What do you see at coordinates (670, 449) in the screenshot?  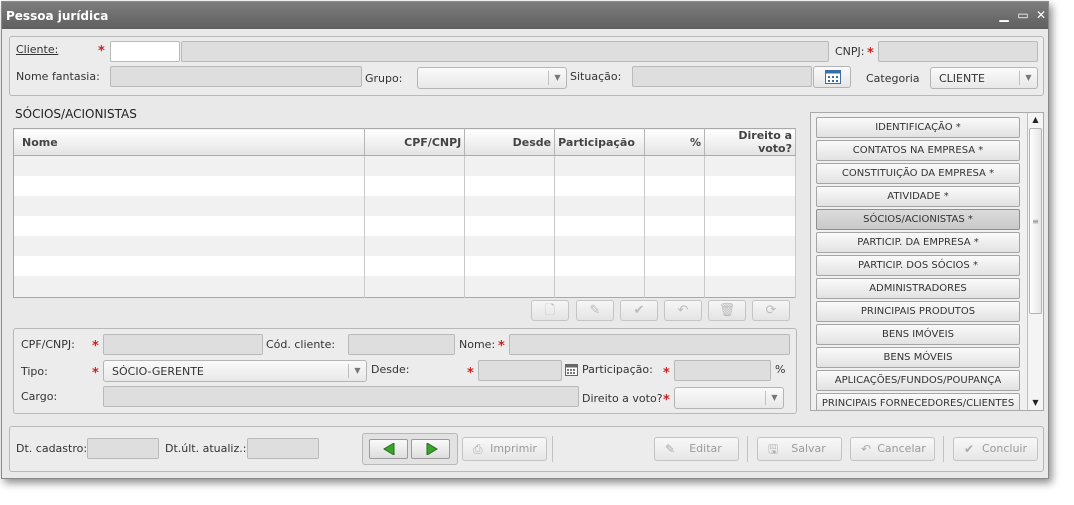 I see `pencil-icon: ✎` at bounding box center [670, 449].